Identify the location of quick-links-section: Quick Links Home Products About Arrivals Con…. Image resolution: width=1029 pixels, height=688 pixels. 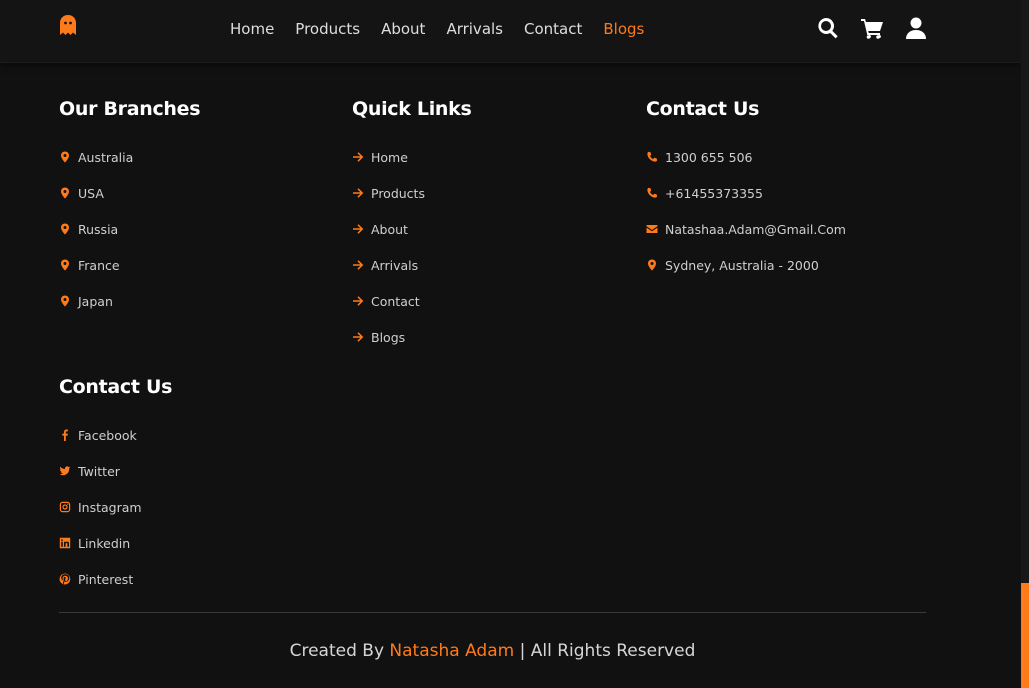
(412, 226).